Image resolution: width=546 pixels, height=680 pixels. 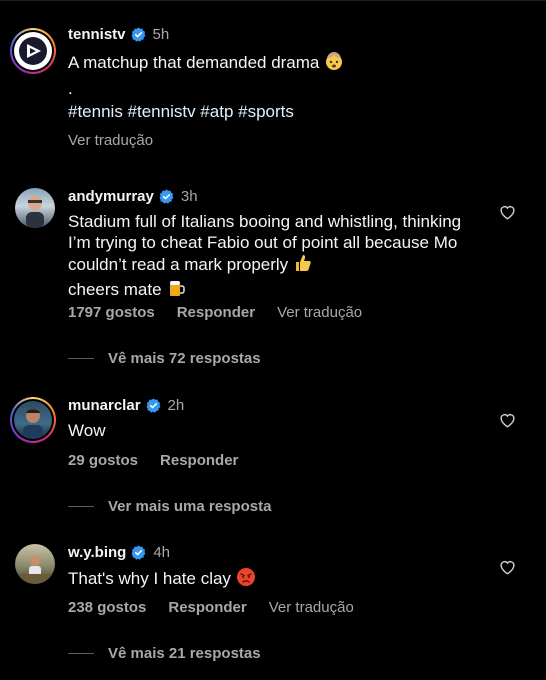 I want to click on likes-count: 238 gostos, so click(x=107, y=607).